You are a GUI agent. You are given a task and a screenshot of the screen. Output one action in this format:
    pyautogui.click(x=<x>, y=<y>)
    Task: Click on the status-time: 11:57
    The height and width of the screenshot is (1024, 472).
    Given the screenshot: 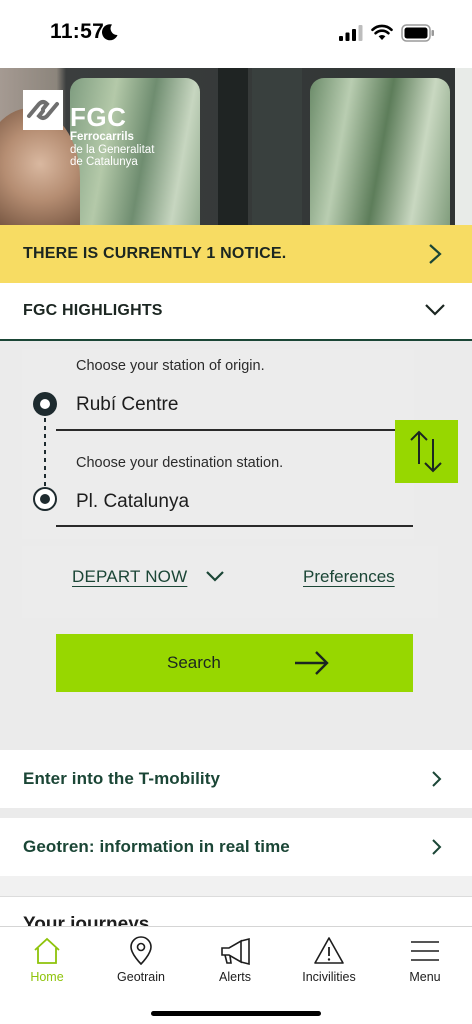 What is the action you would take?
    pyautogui.click(x=77, y=31)
    